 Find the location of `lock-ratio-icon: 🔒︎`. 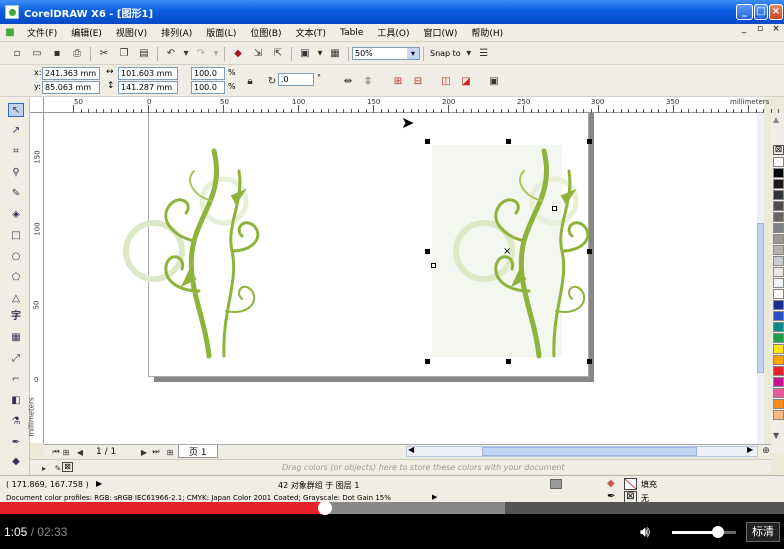

lock-ratio-icon: 🔒︎ is located at coordinates (250, 81).